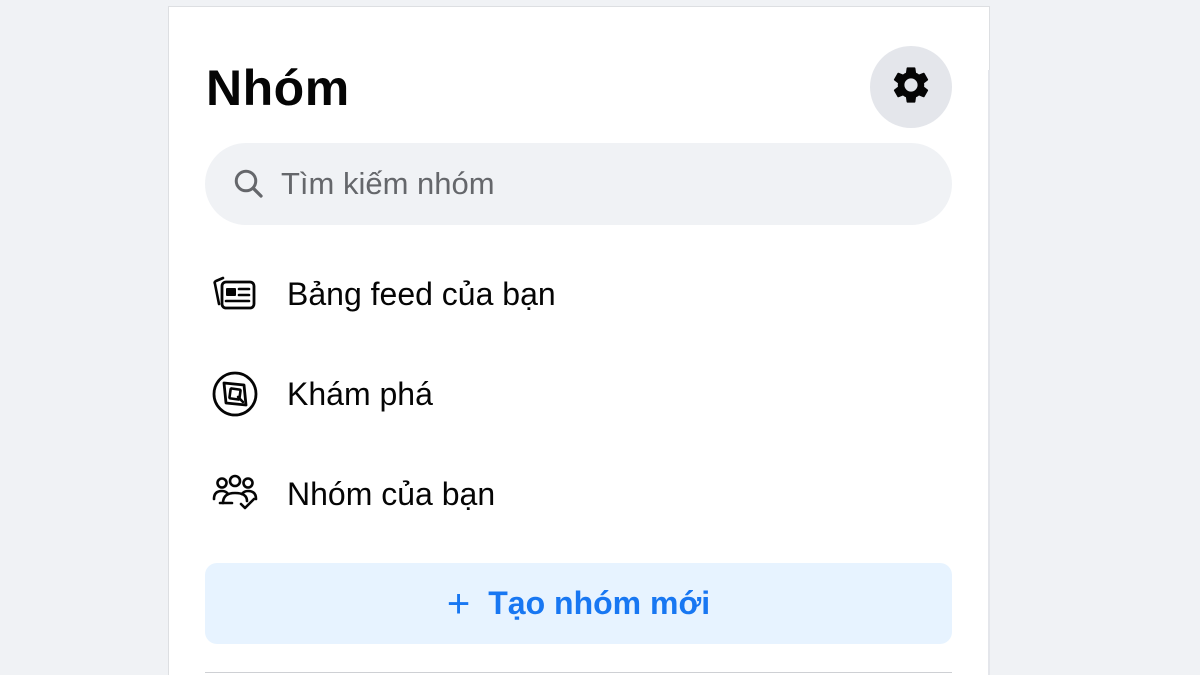 The width and height of the screenshot is (1200, 675). Describe the element at coordinates (578, 394) in the screenshot. I see `nav-item-discover: Khám phá` at that location.